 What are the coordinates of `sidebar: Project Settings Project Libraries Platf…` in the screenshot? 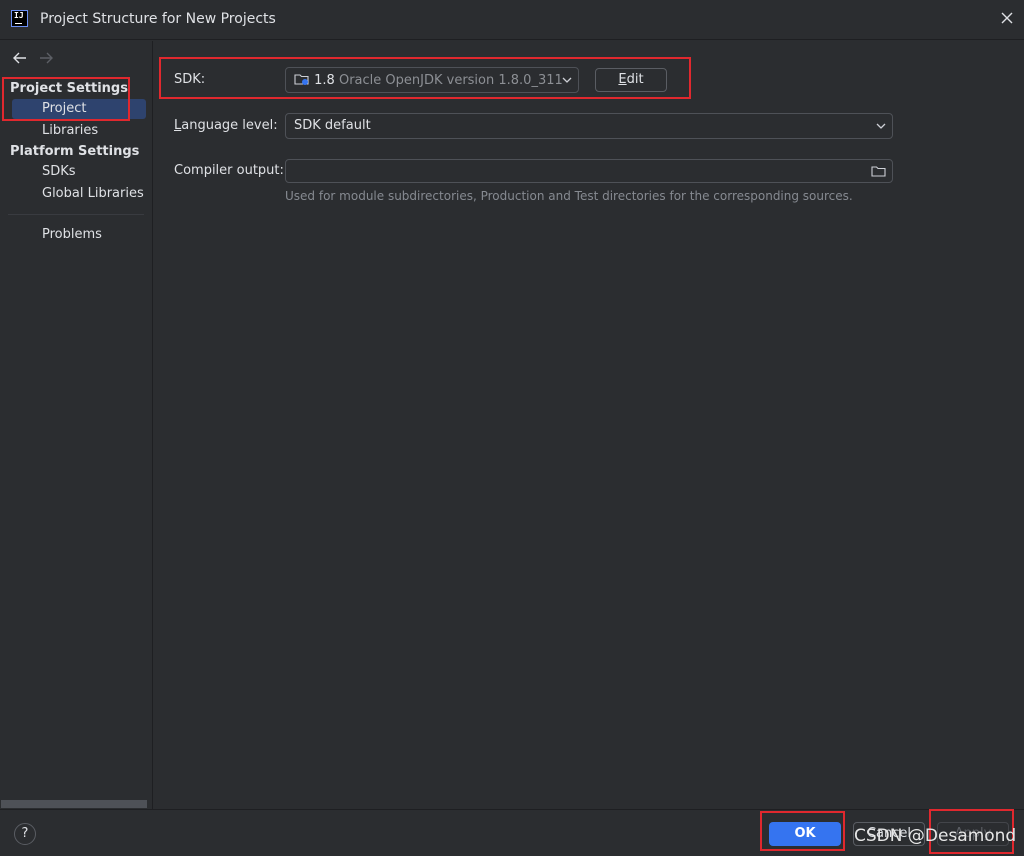 It's located at (76, 425).